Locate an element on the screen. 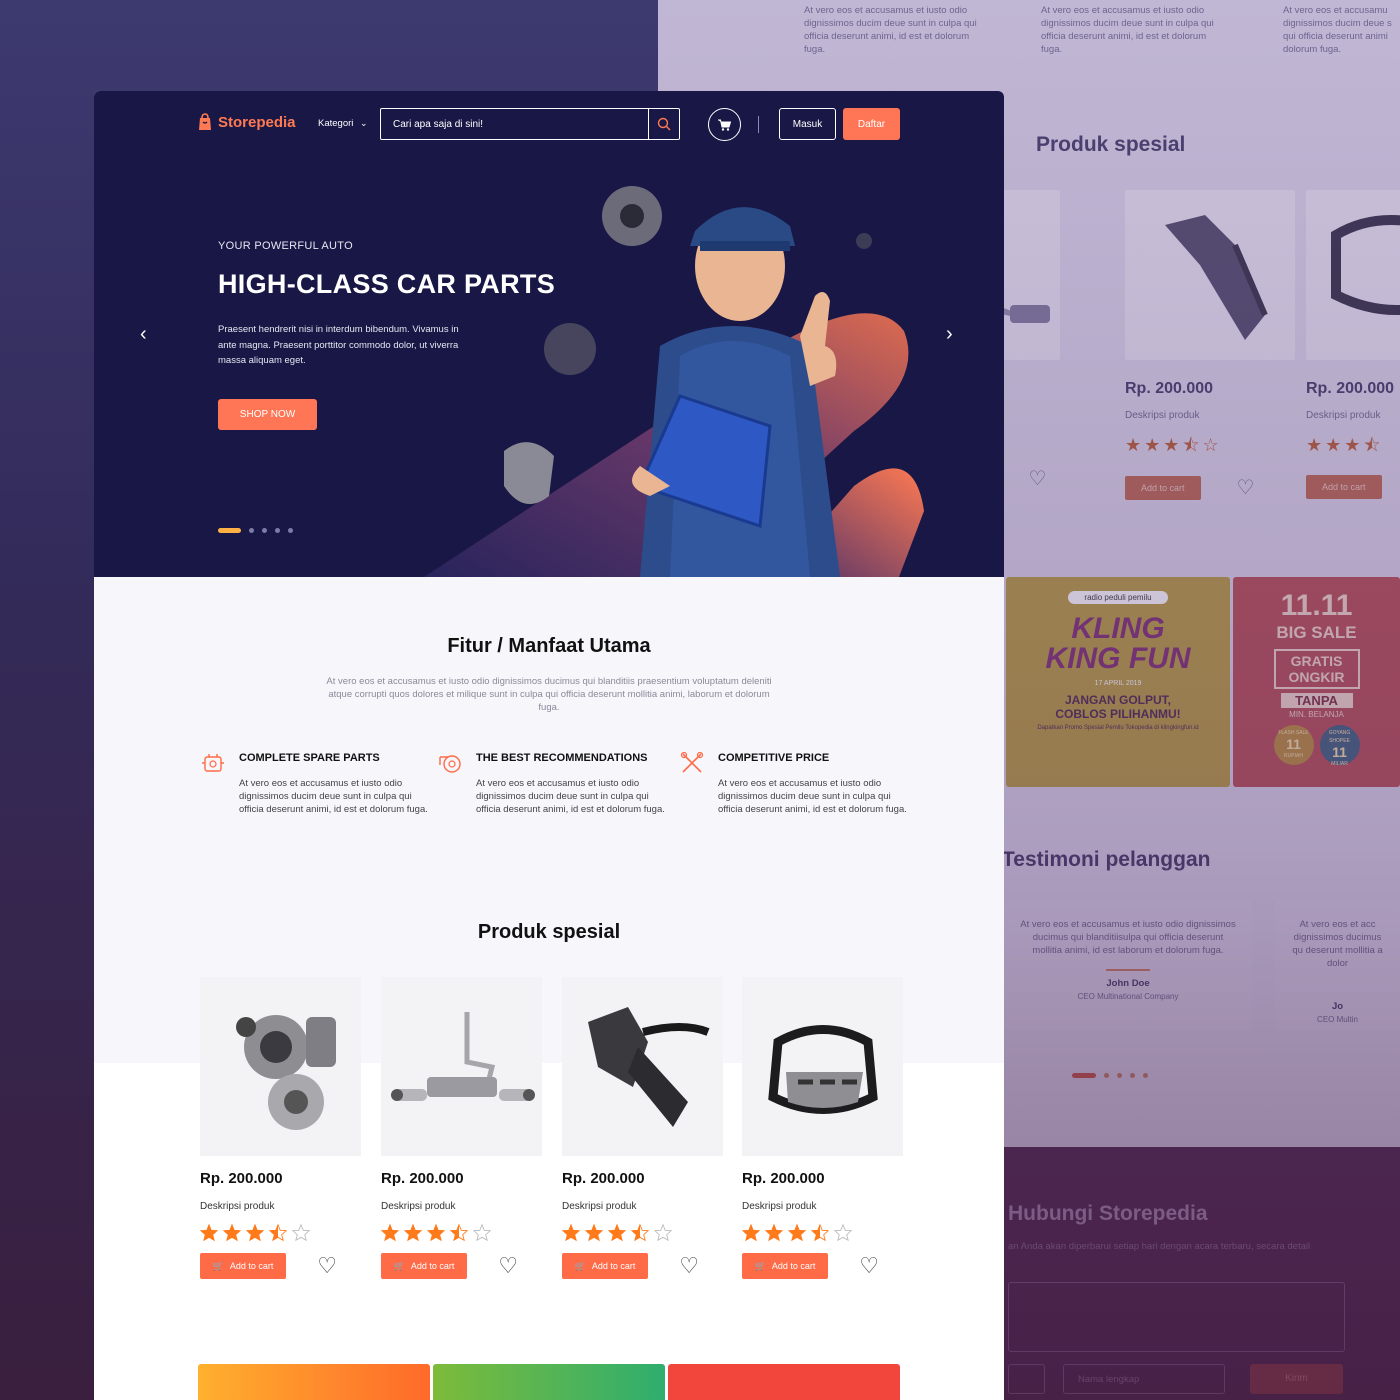 This screenshot has height=1400, width=1400. hero-eyebrow: YOUR POWERFUL AUTO is located at coordinates (285, 246).